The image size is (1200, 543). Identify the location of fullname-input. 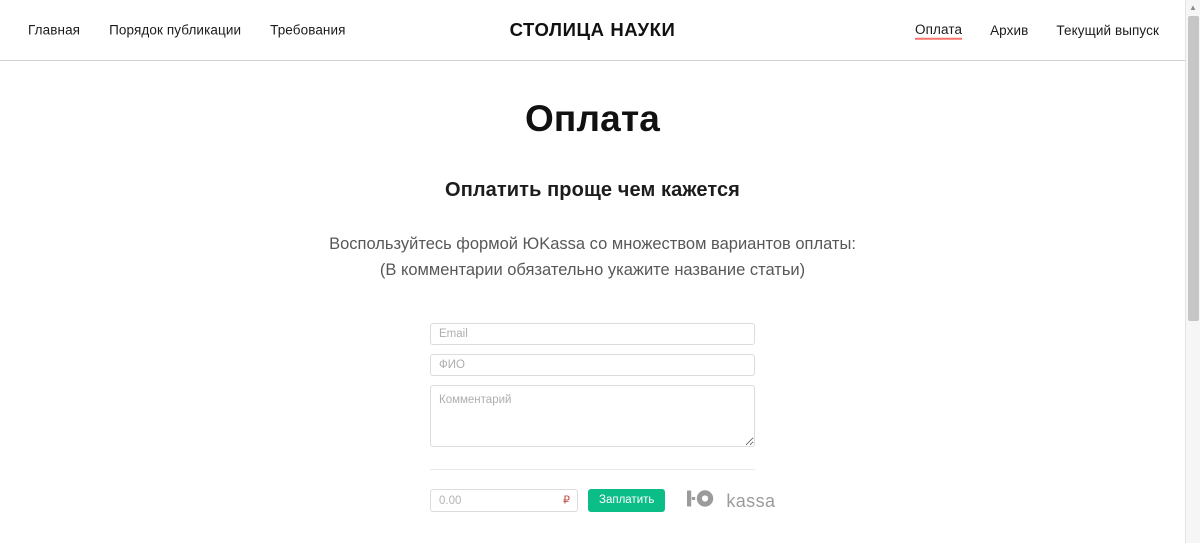
(592, 364).